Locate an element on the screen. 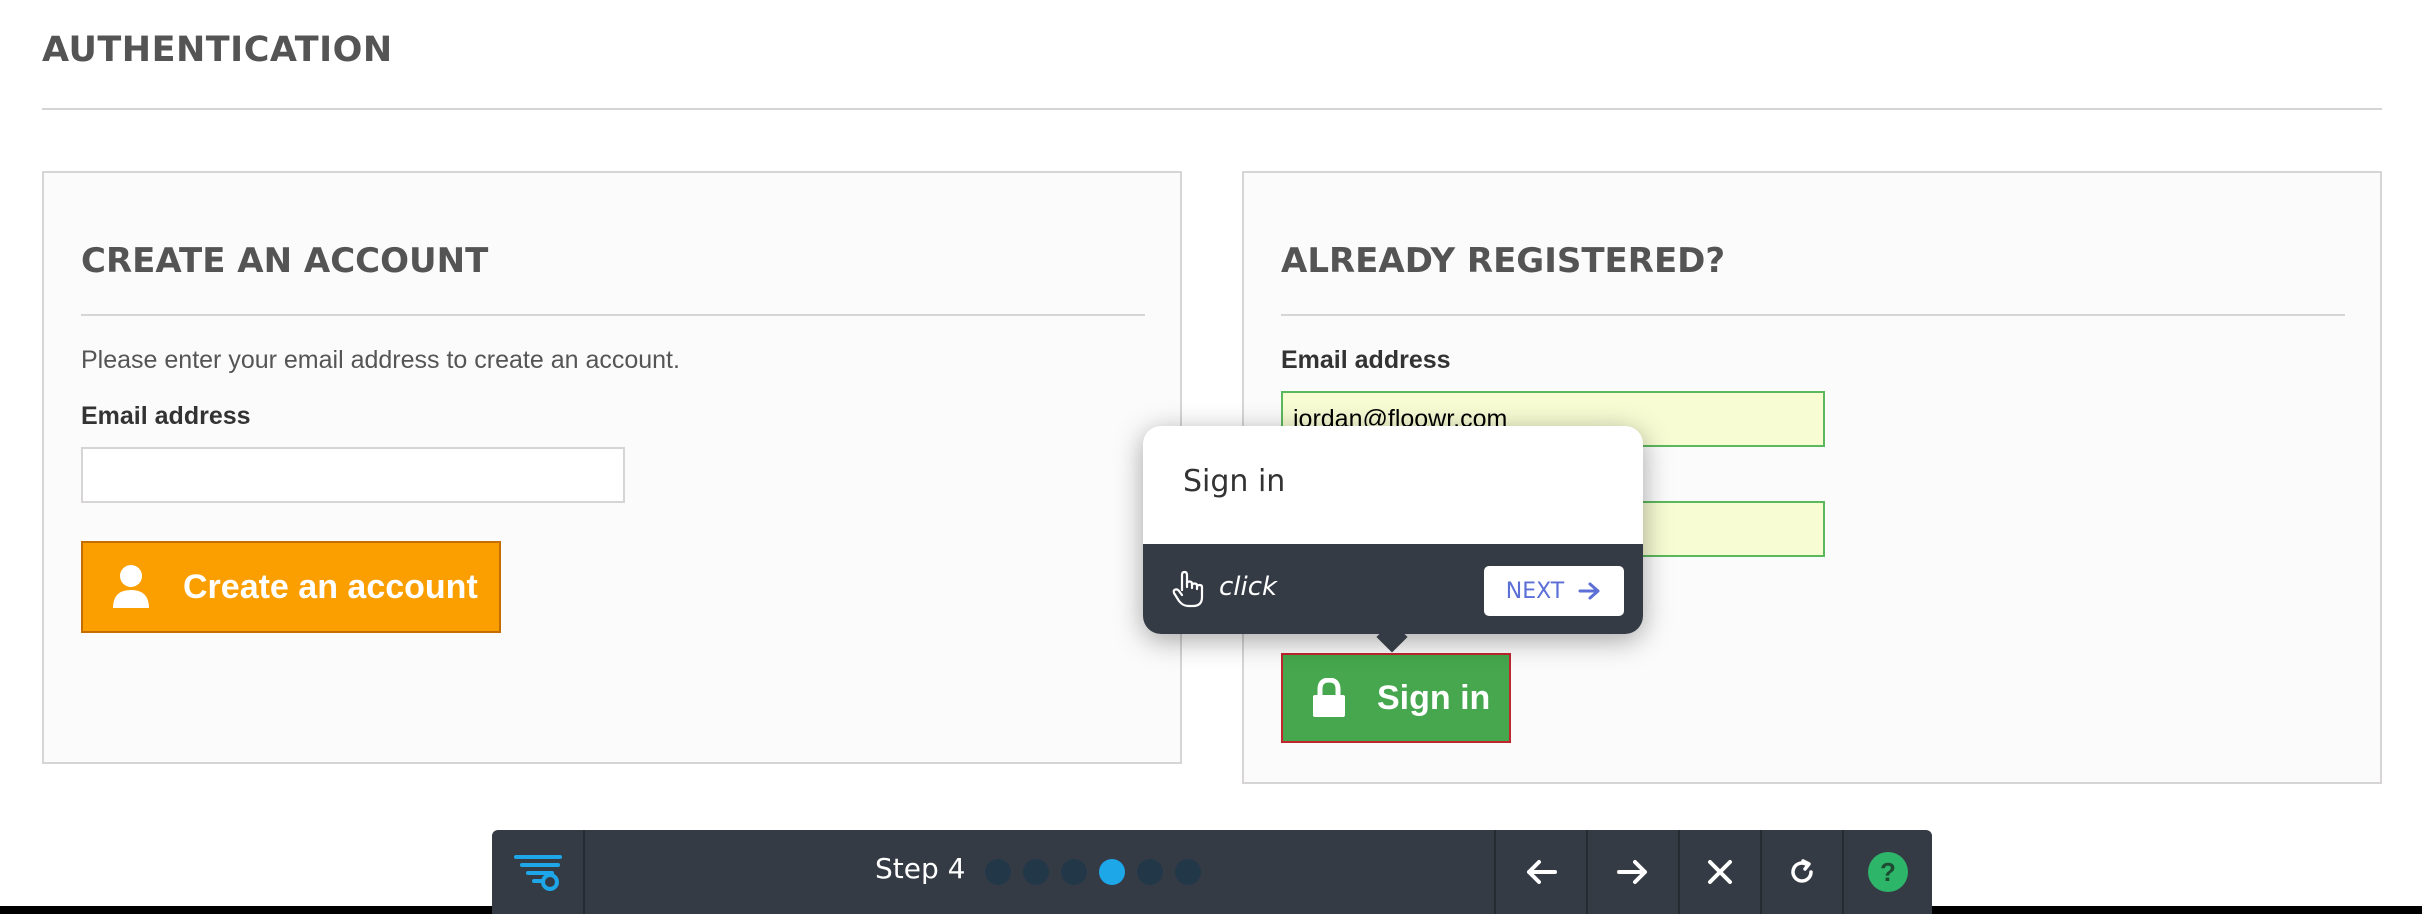  sign-in-button-label: Sign in is located at coordinates (1434, 697).